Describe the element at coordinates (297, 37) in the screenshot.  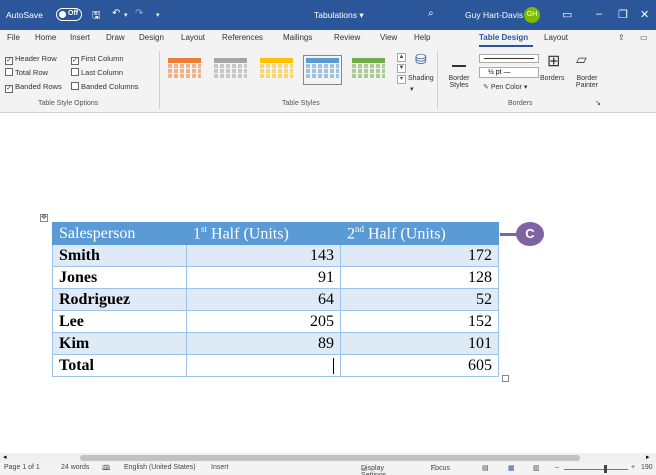
I see `tab-mailings: Mailings` at that location.